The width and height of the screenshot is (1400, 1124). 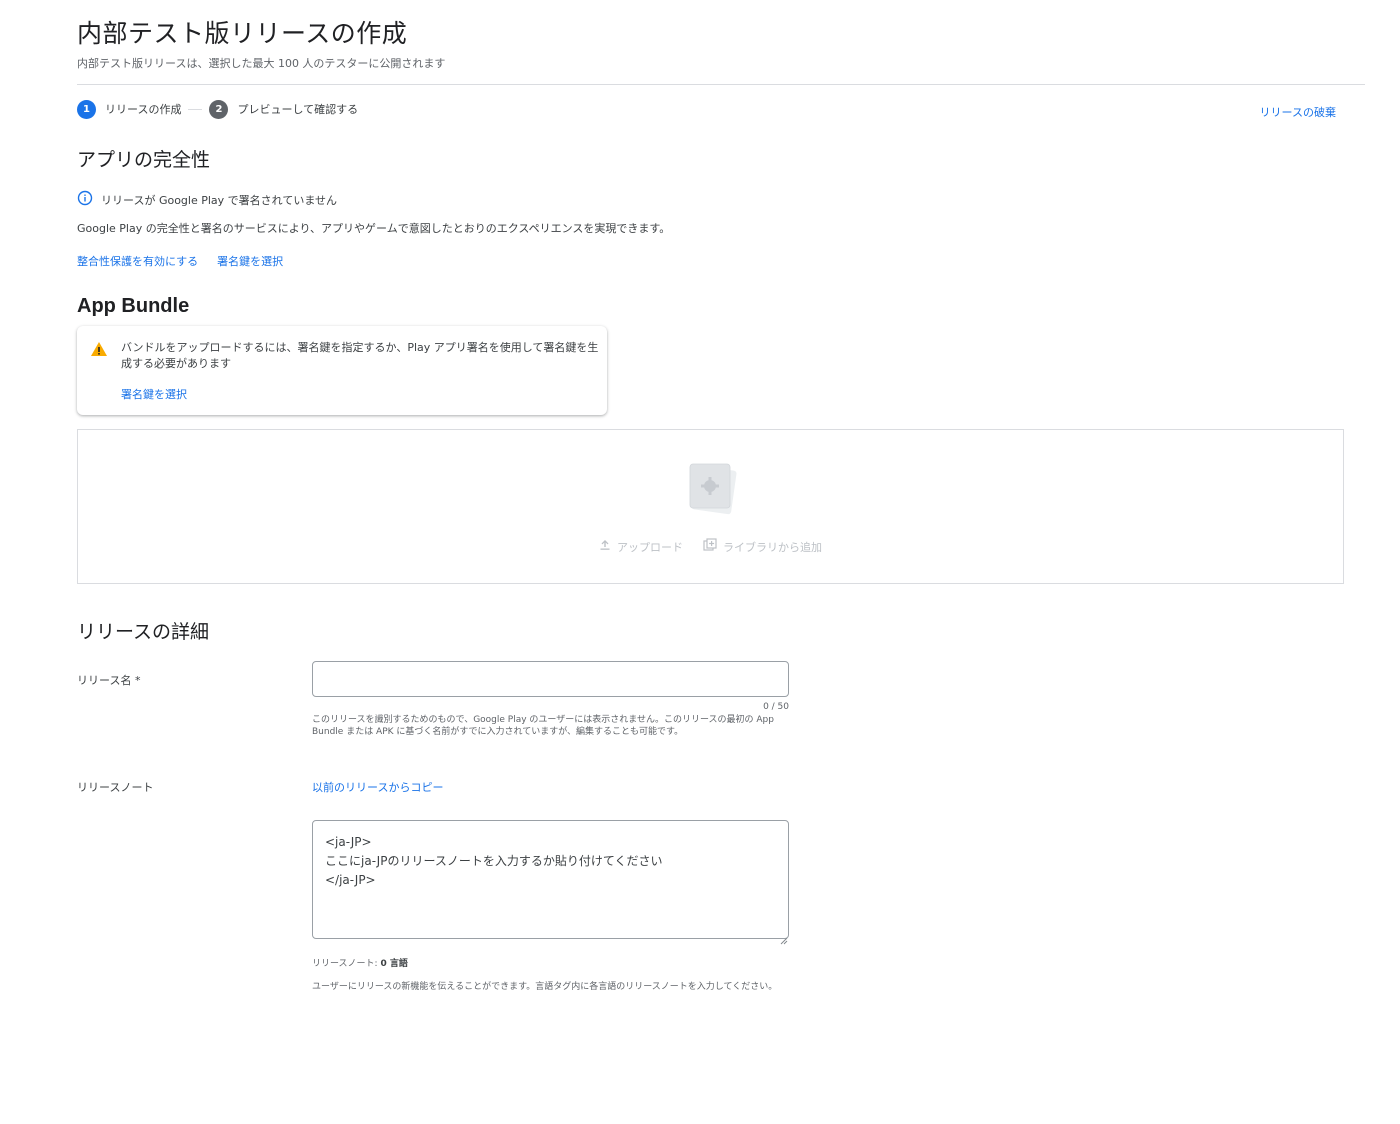 What do you see at coordinates (86, 109) in the screenshot?
I see `step-1-number: 1` at bounding box center [86, 109].